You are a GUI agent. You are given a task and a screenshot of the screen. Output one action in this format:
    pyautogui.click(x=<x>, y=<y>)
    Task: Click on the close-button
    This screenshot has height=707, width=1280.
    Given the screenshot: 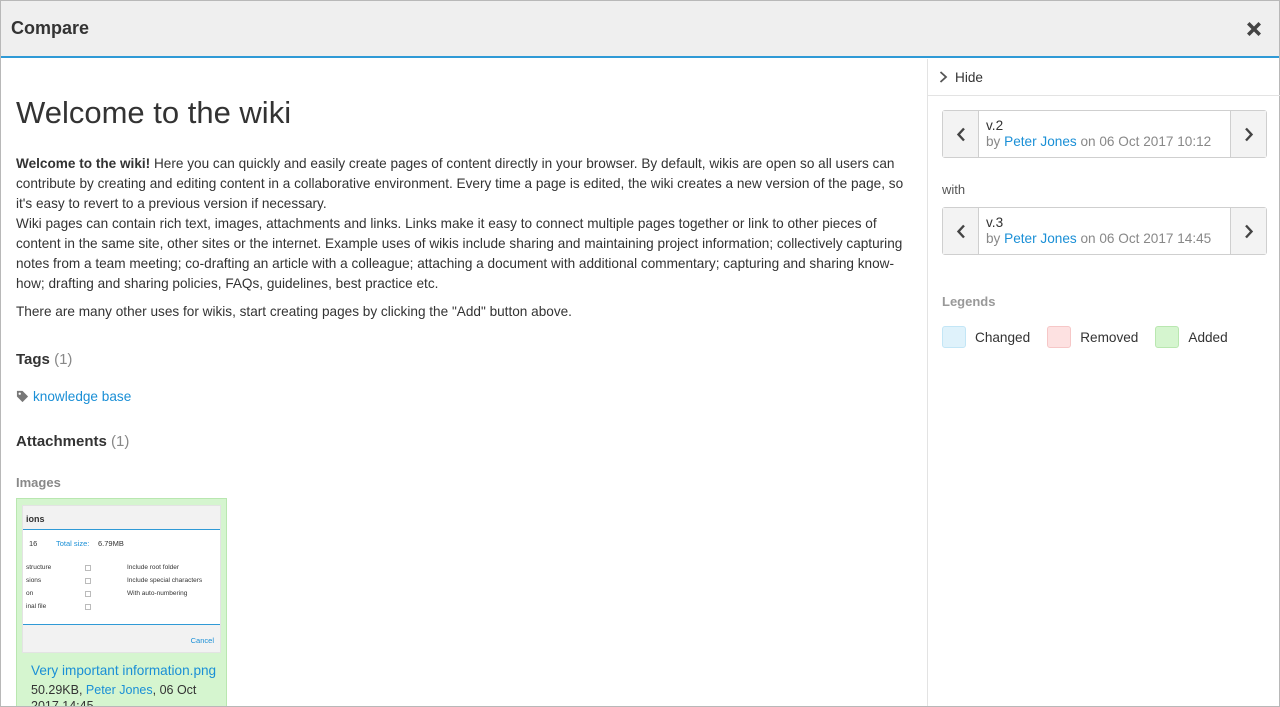 What is the action you would take?
    pyautogui.click(x=1254, y=29)
    